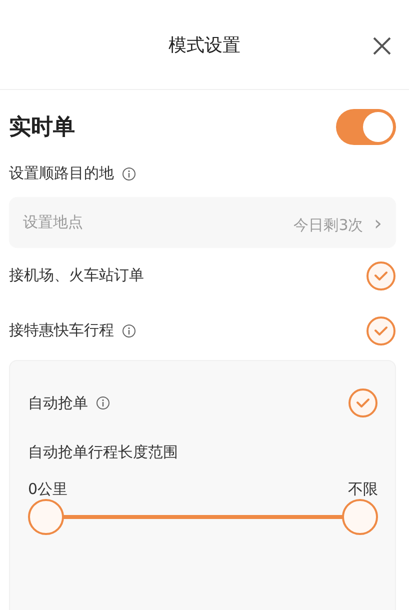 This screenshot has height=610, width=409. I want to click on close-icon, so click(382, 46).